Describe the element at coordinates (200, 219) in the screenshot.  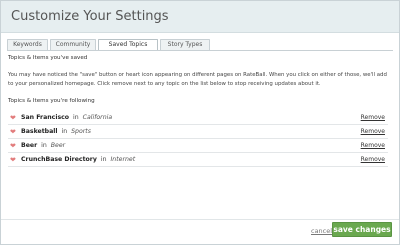
I see `footer-divider` at that location.